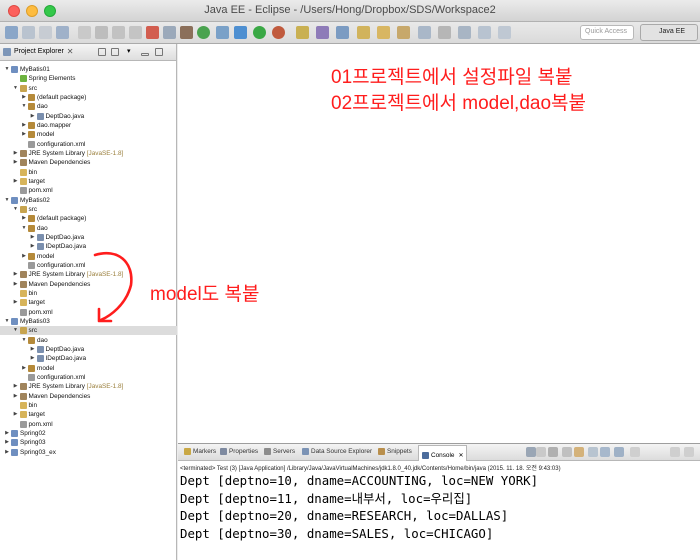 This screenshot has width=700, height=560. I want to click on word-wrap-icon, so click(579, 452).